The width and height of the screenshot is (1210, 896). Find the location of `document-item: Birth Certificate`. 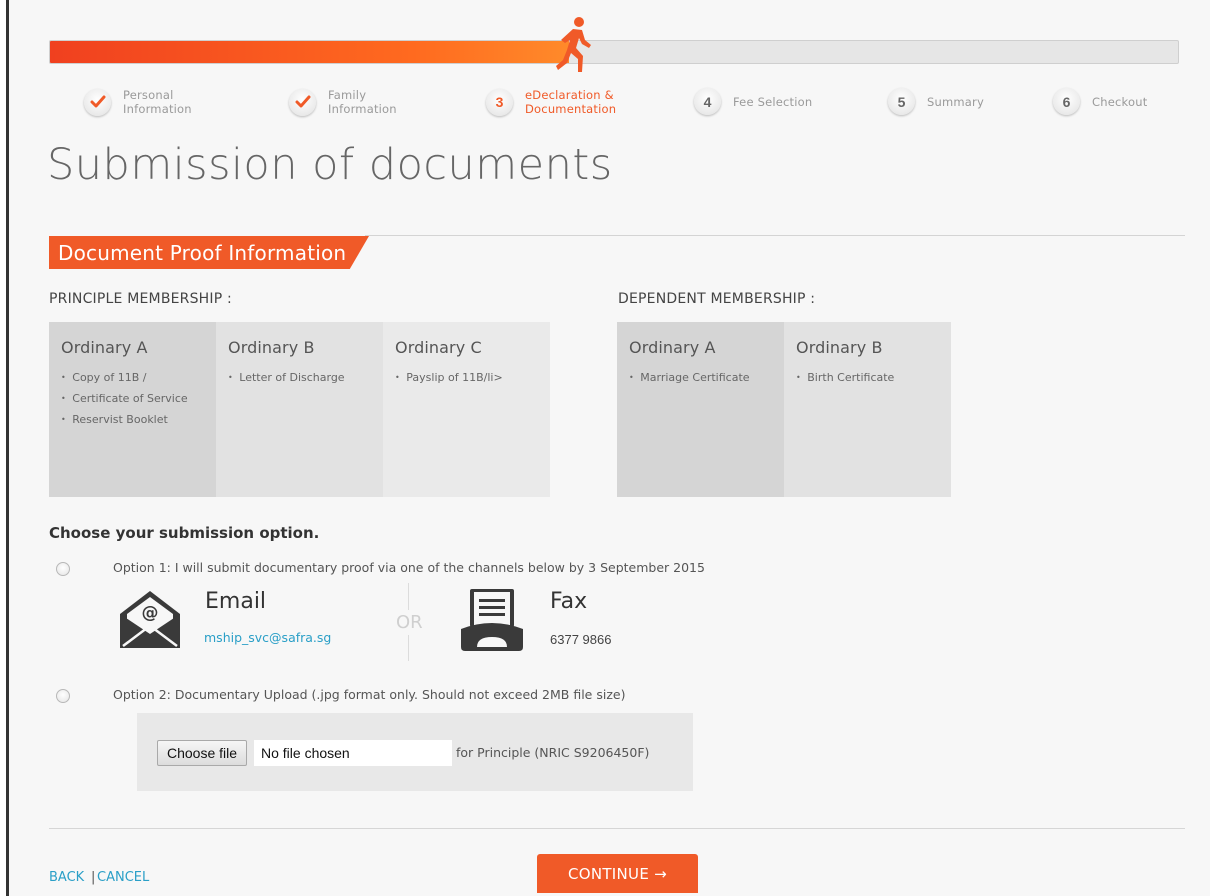

document-item: Birth Certificate is located at coordinates (867, 378).